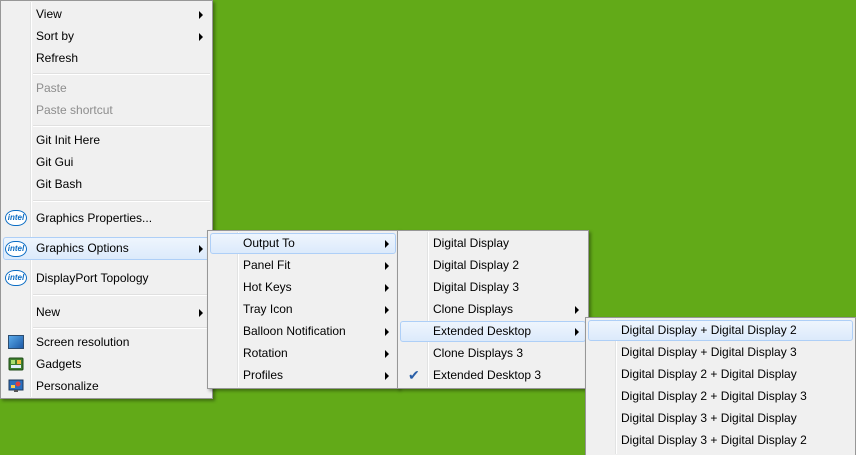 The height and width of the screenshot is (455, 856). What do you see at coordinates (493, 243) in the screenshot?
I see `menu-item-digital-display: Digital Display` at bounding box center [493, 243].